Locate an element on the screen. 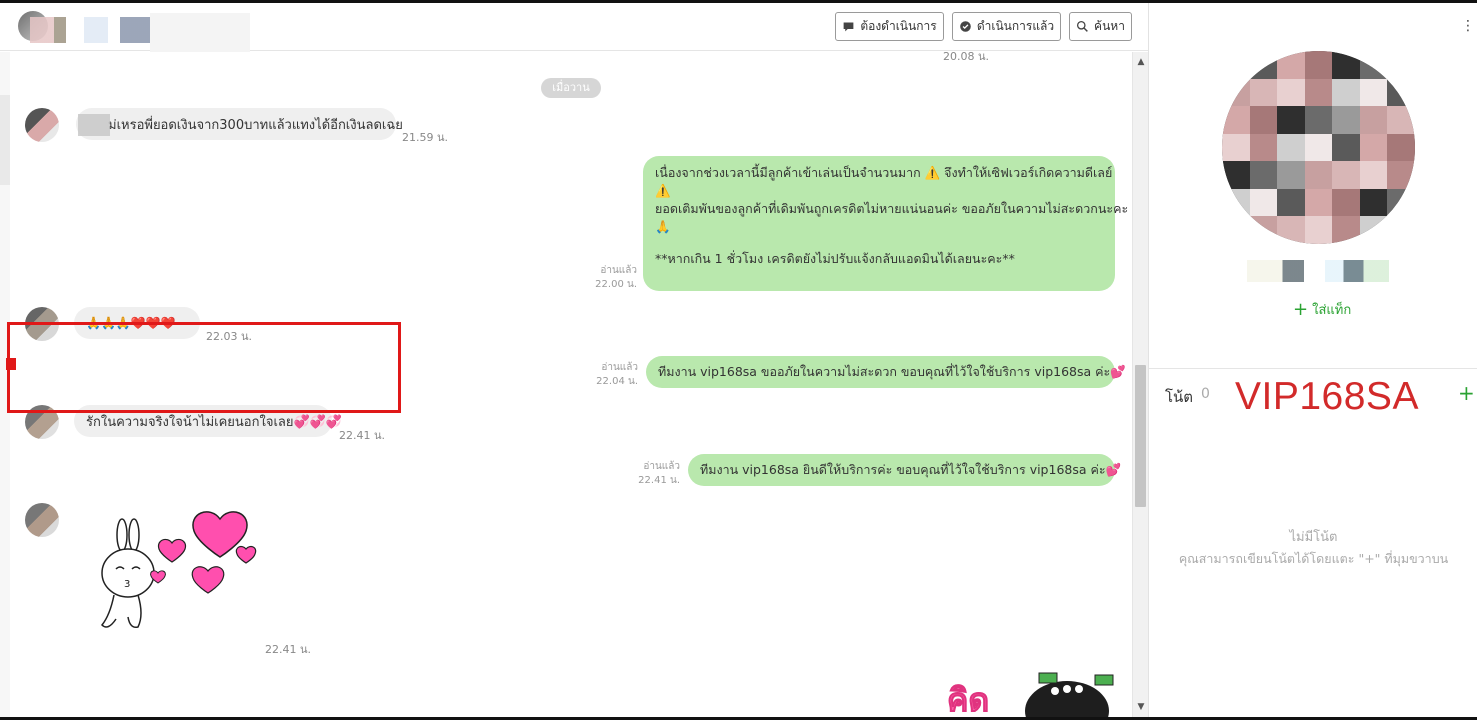  check-bubble-icon is located at coordinates (965, 26).